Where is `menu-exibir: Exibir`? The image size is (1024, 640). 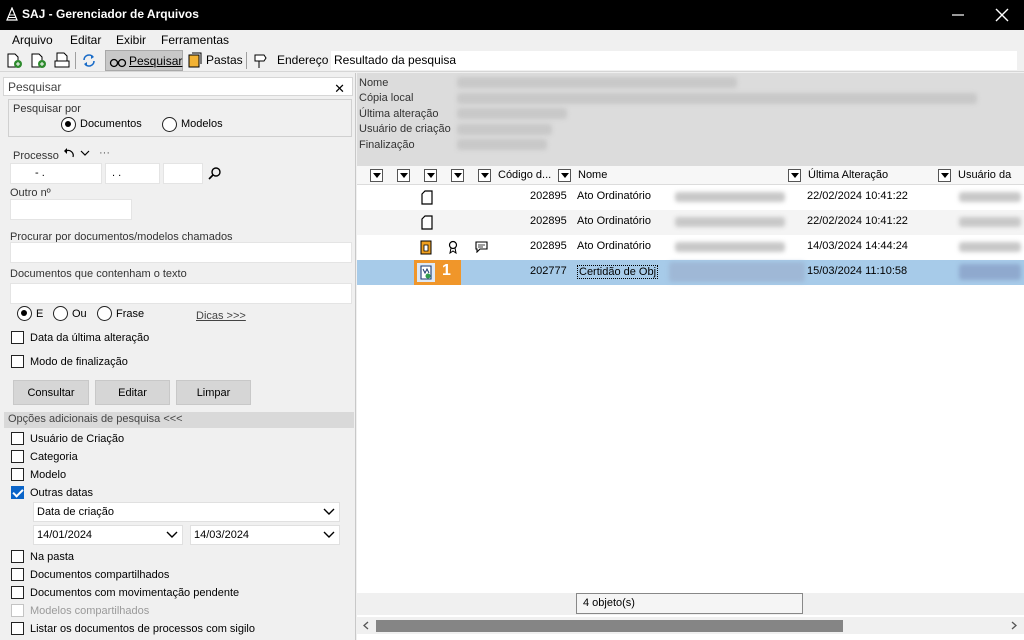
menu-exibir: Exibir is located at coordinates (131, 40).